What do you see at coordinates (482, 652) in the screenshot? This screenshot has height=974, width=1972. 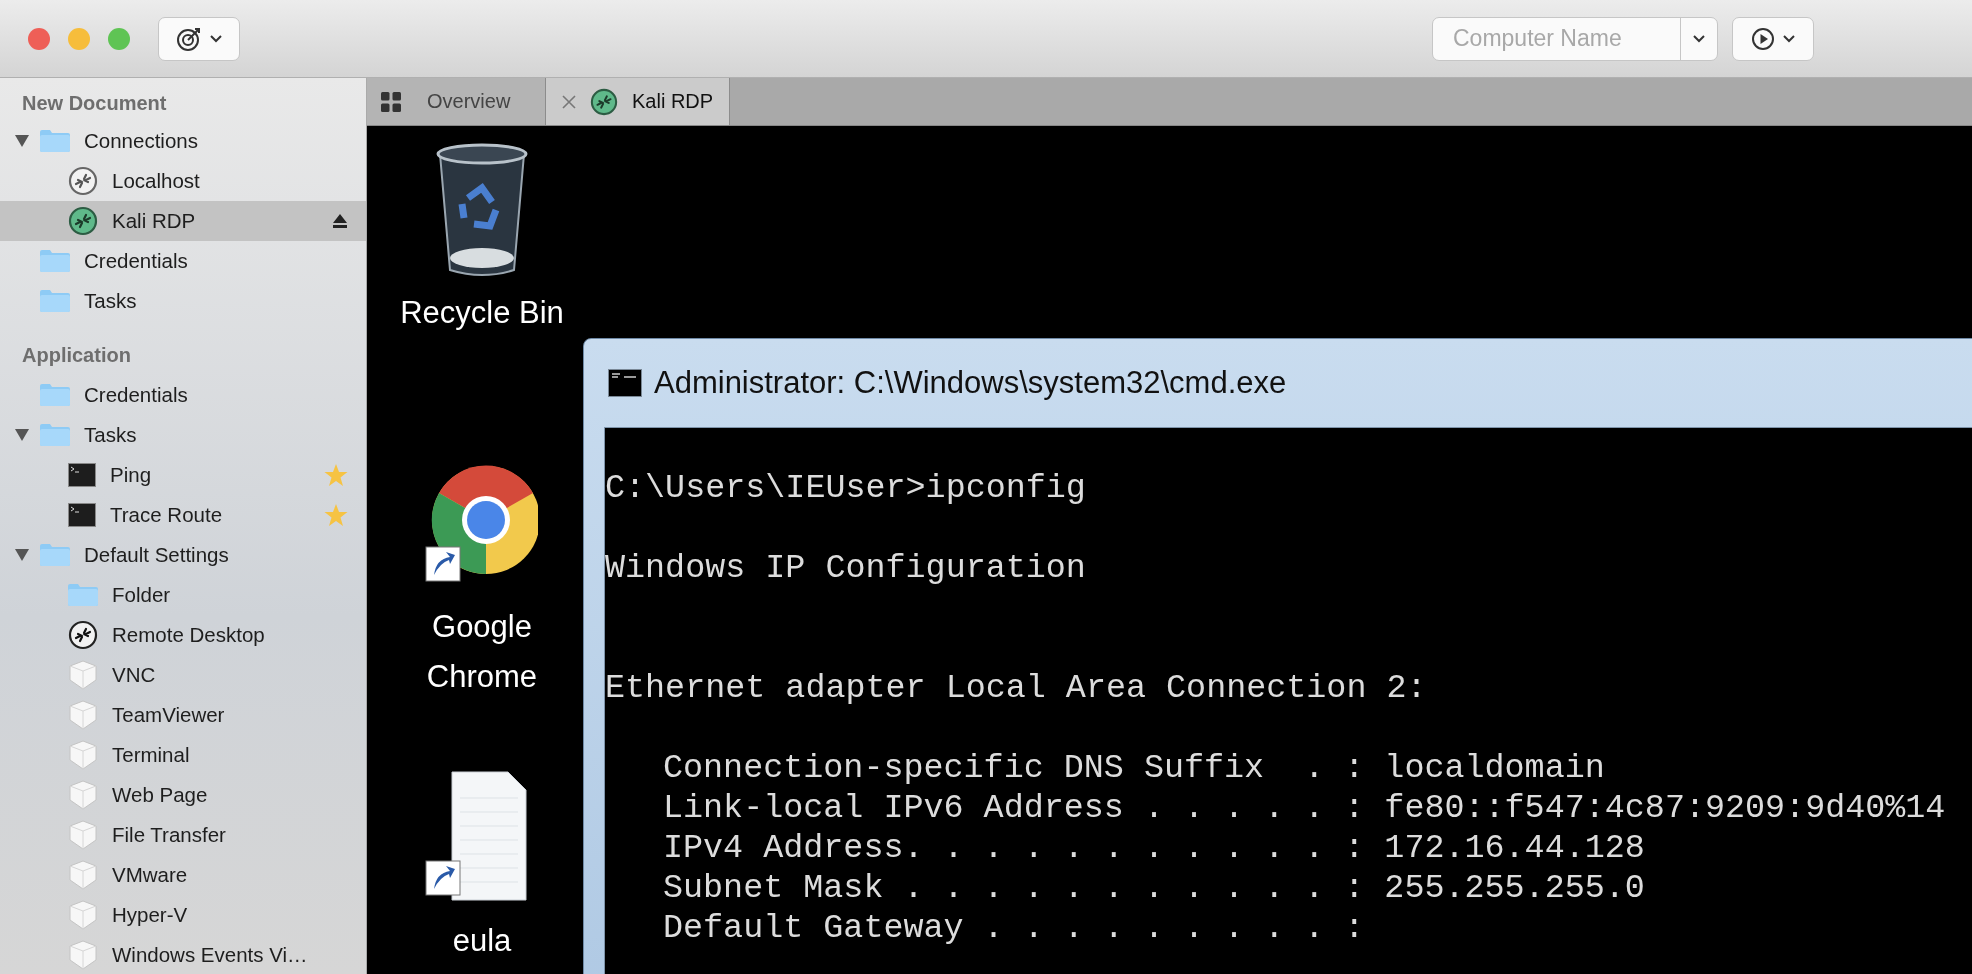 I see `desktop-icon-label: Google Chrome` at bounding box center [482, 652].